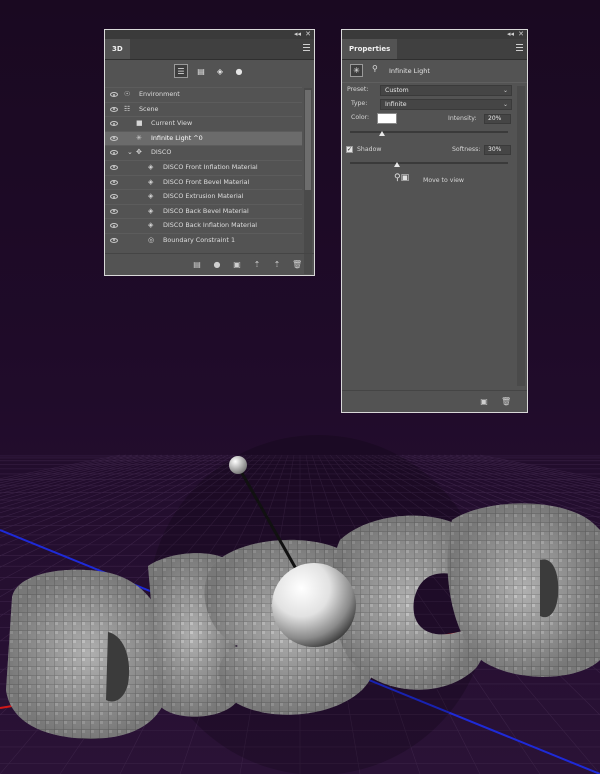 The image size is (600, 774). I want to click on intensity-input: 20%, so click(497, 119).